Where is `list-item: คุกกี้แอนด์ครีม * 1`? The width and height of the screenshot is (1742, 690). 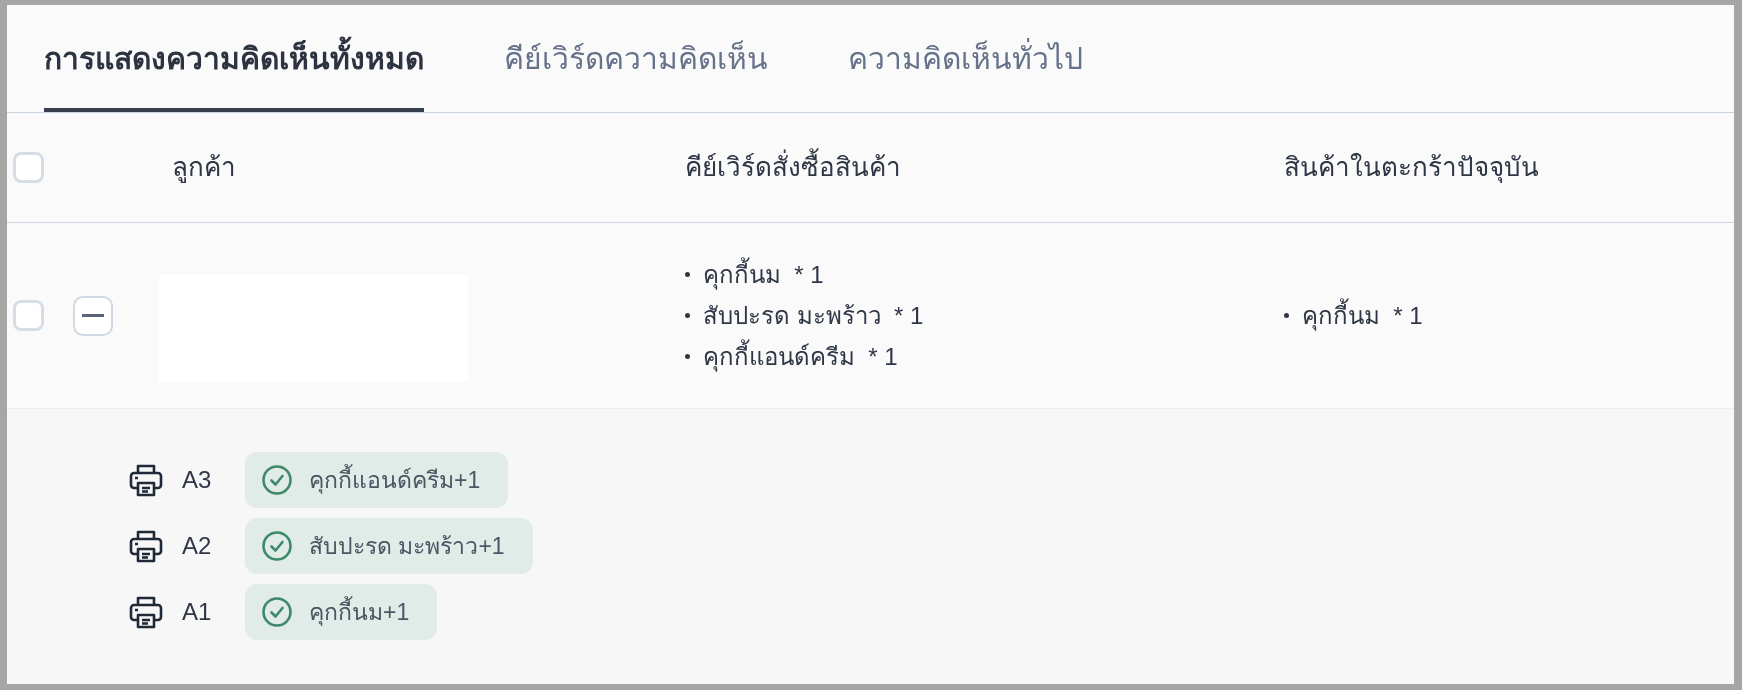 list-item: คุกกี้แอนด์ครีม * 1 is located at coordinates (800, 356).